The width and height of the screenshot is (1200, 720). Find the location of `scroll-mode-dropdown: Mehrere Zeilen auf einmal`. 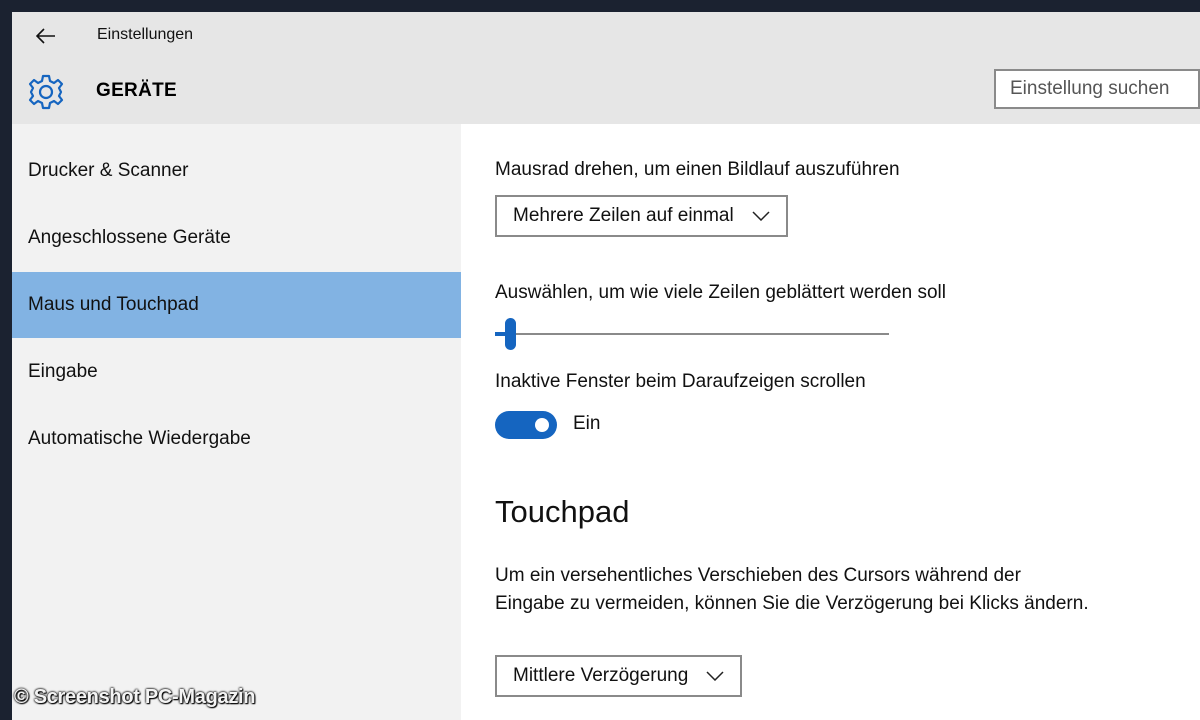

scroll-mode-dropdown: Mehrere Zeilen auf einmal is located at coordinates (641, 216).